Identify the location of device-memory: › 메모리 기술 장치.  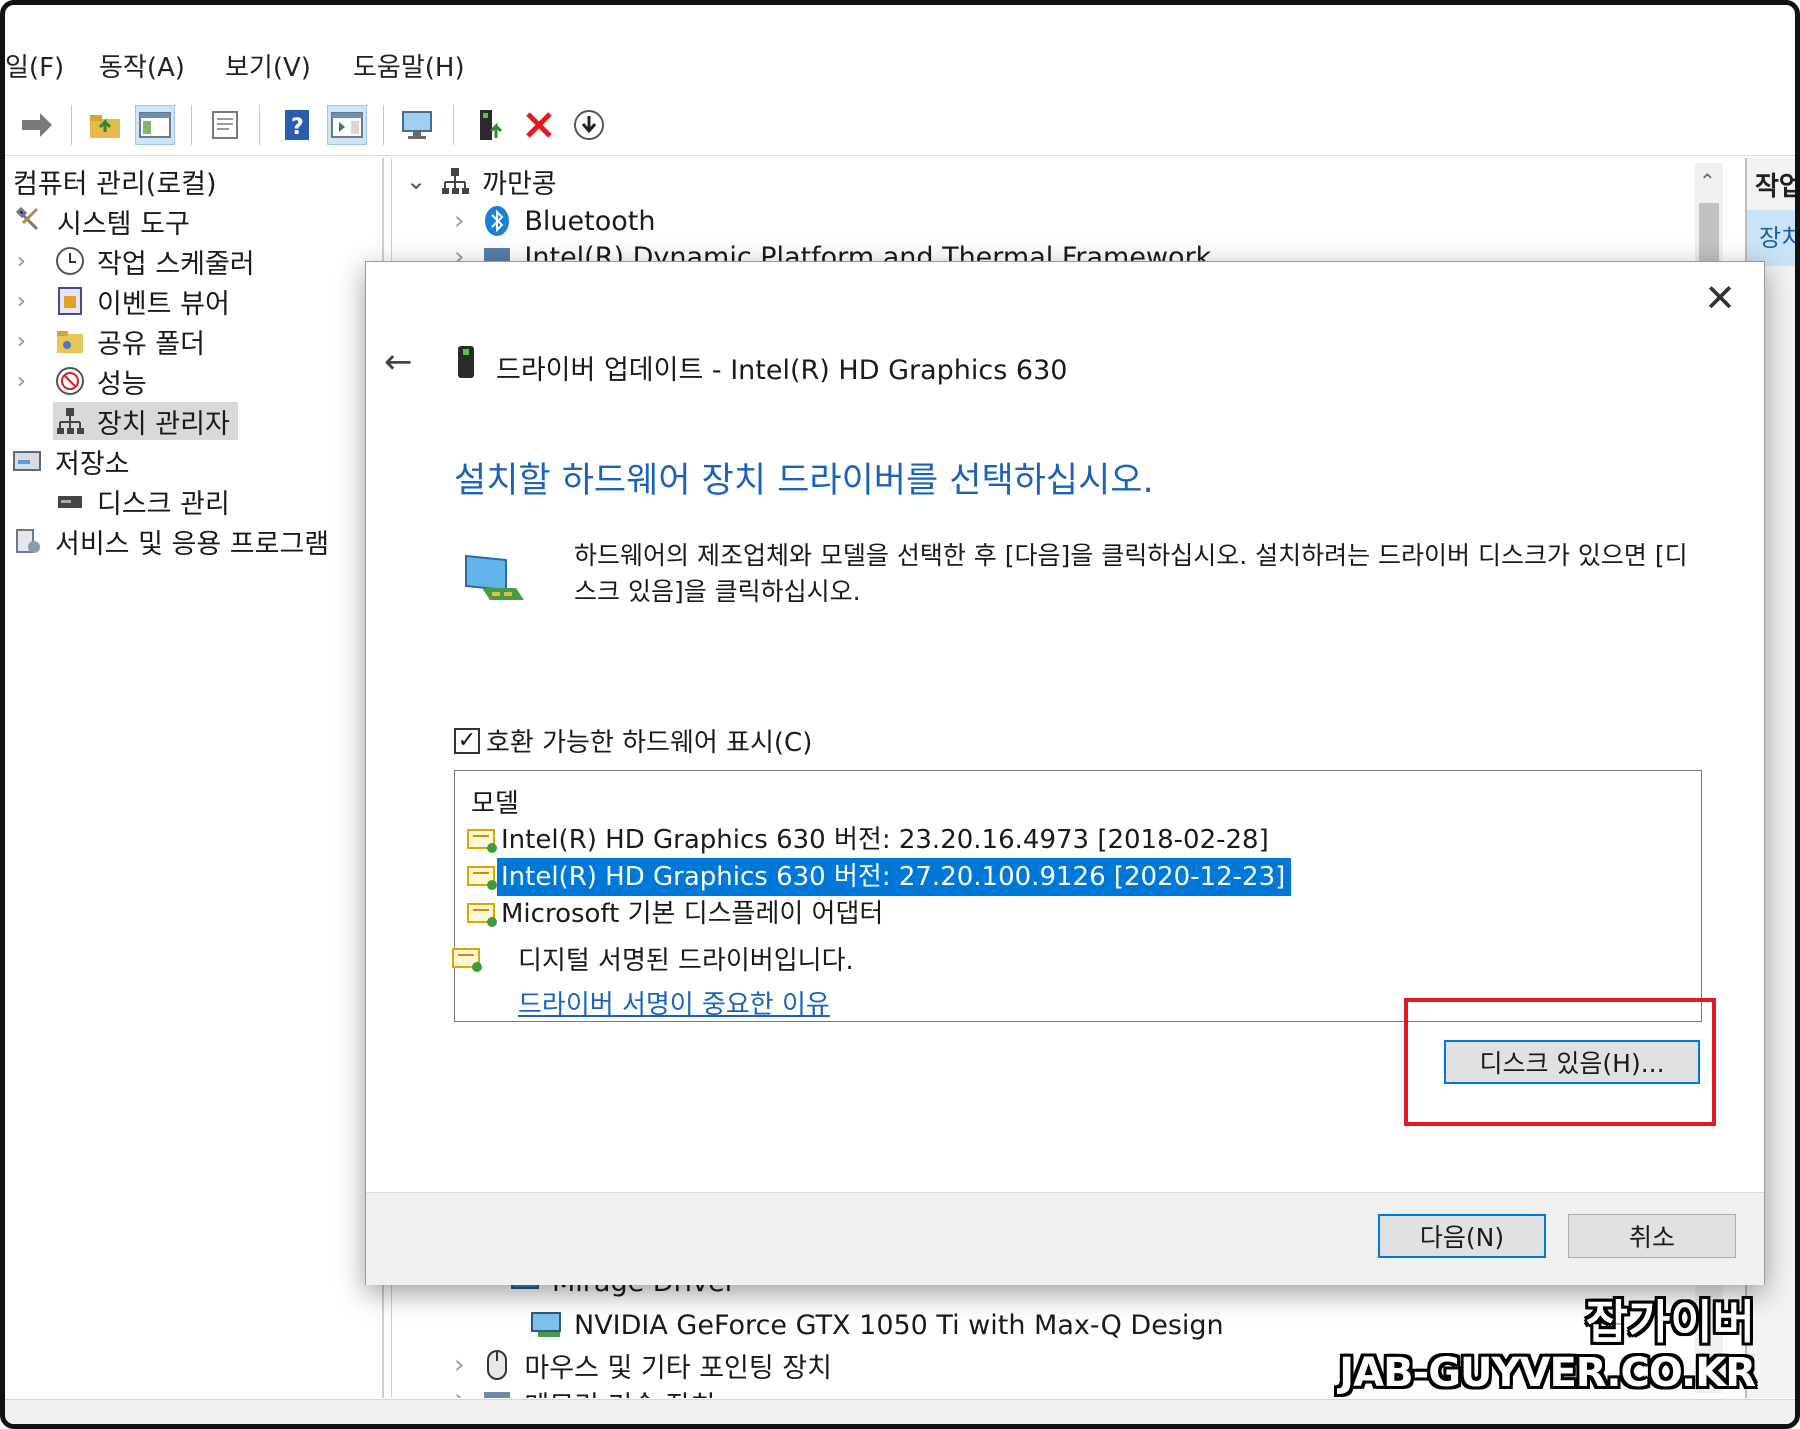
(584, 1391).